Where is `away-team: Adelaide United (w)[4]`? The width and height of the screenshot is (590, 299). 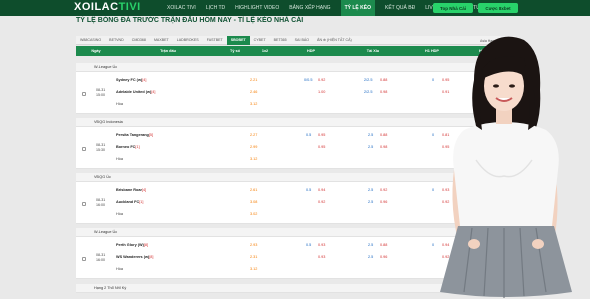 away-team: Adelaide United (w)[4] is located at coordinates (135, 92).